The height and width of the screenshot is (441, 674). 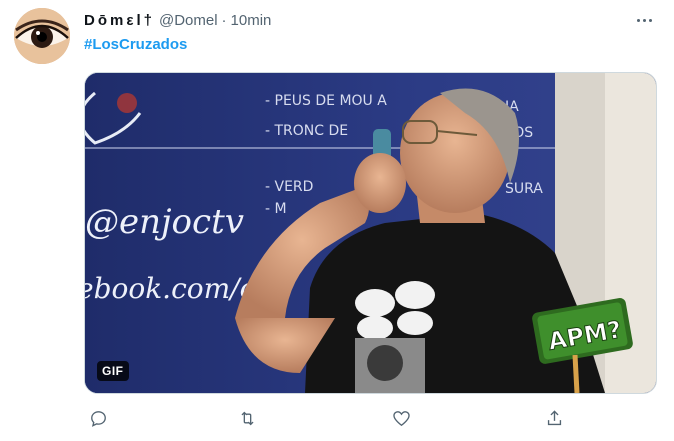 What do you see at coordinates (276, 209) in the screenshot?
I see `board-line-4: - M` at bounding box center [276, 209].